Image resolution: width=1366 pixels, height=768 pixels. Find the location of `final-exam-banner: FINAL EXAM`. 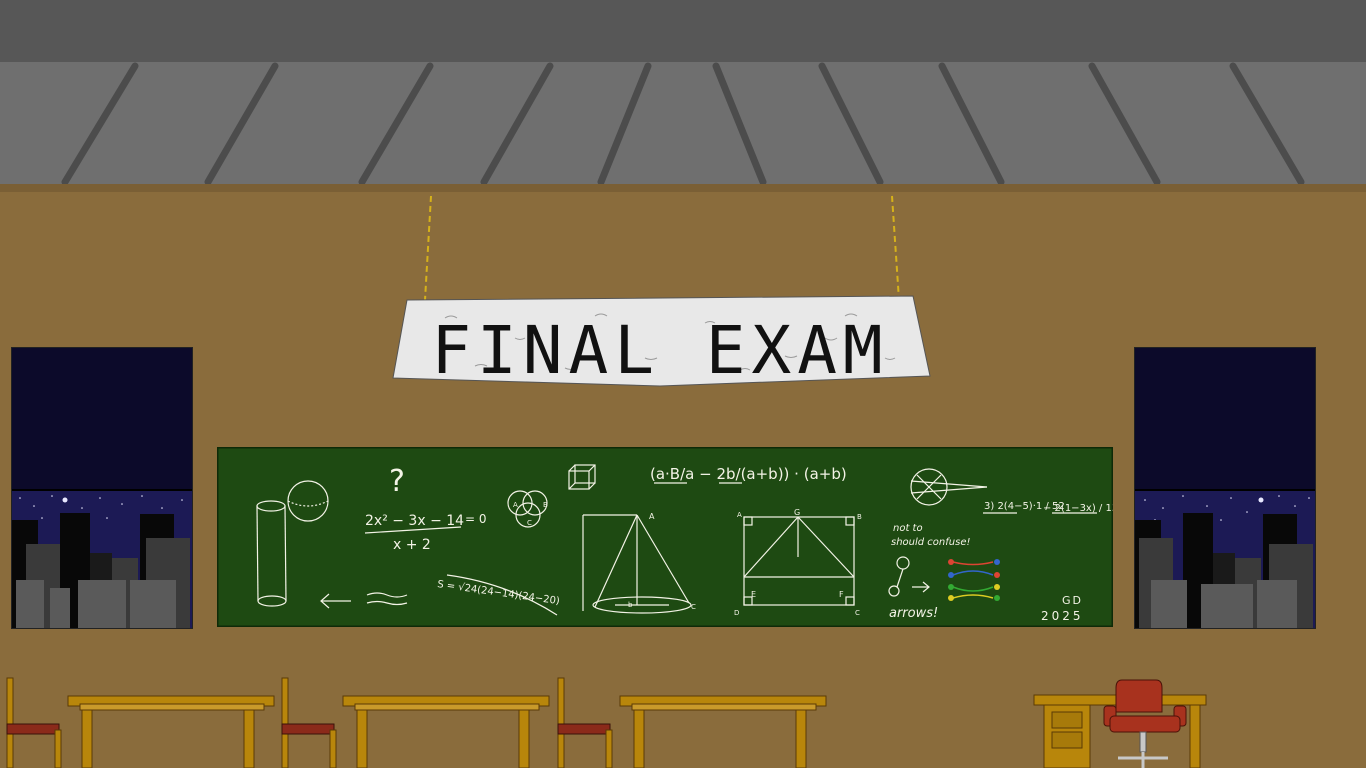

final-exam-banner: FINAL EXAM is located at coordinates (661, 292).